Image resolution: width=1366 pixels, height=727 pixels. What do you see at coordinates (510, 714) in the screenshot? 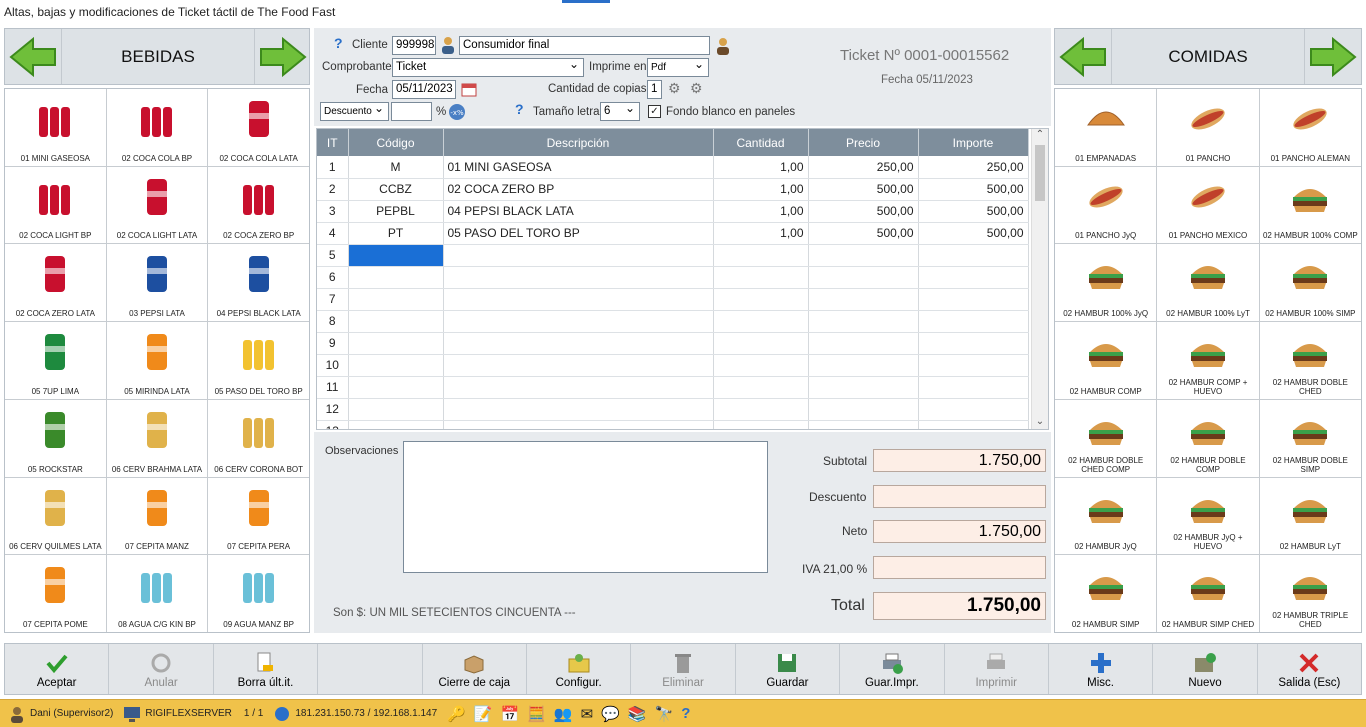
I see `calendar-icon: 📅` at bounding box center [510, 714].